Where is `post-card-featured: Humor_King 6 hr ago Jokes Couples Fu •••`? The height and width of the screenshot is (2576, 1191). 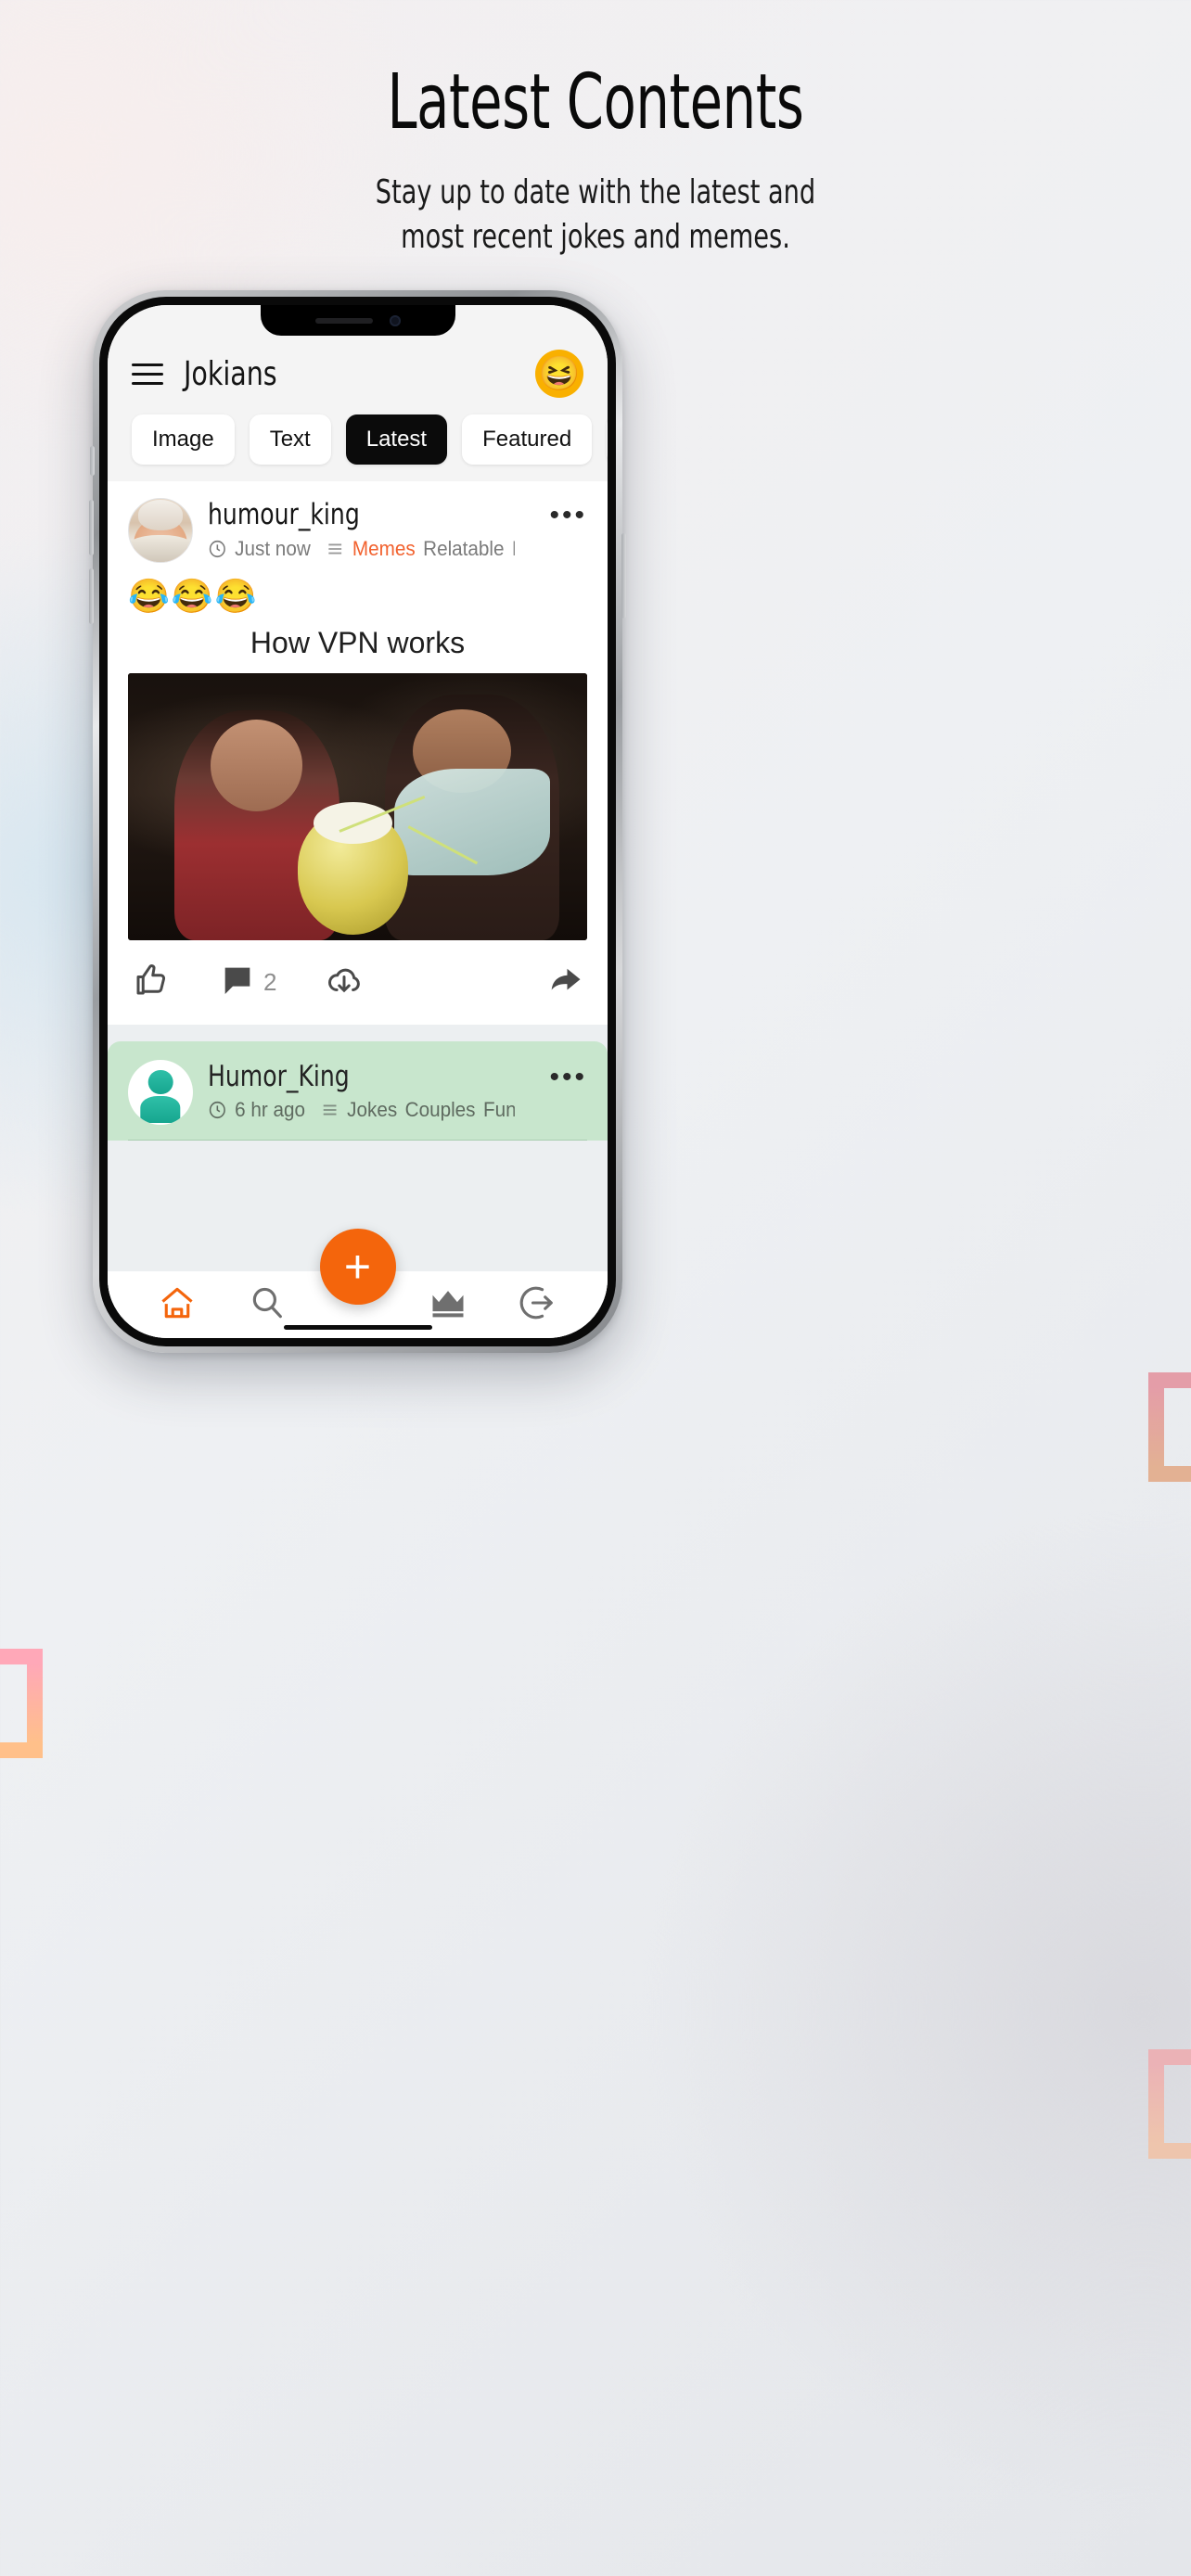
post-card-featured: Humor_King 6 hr ago Jokes Couples Fu ••• is located at coordinates (358, 1090).